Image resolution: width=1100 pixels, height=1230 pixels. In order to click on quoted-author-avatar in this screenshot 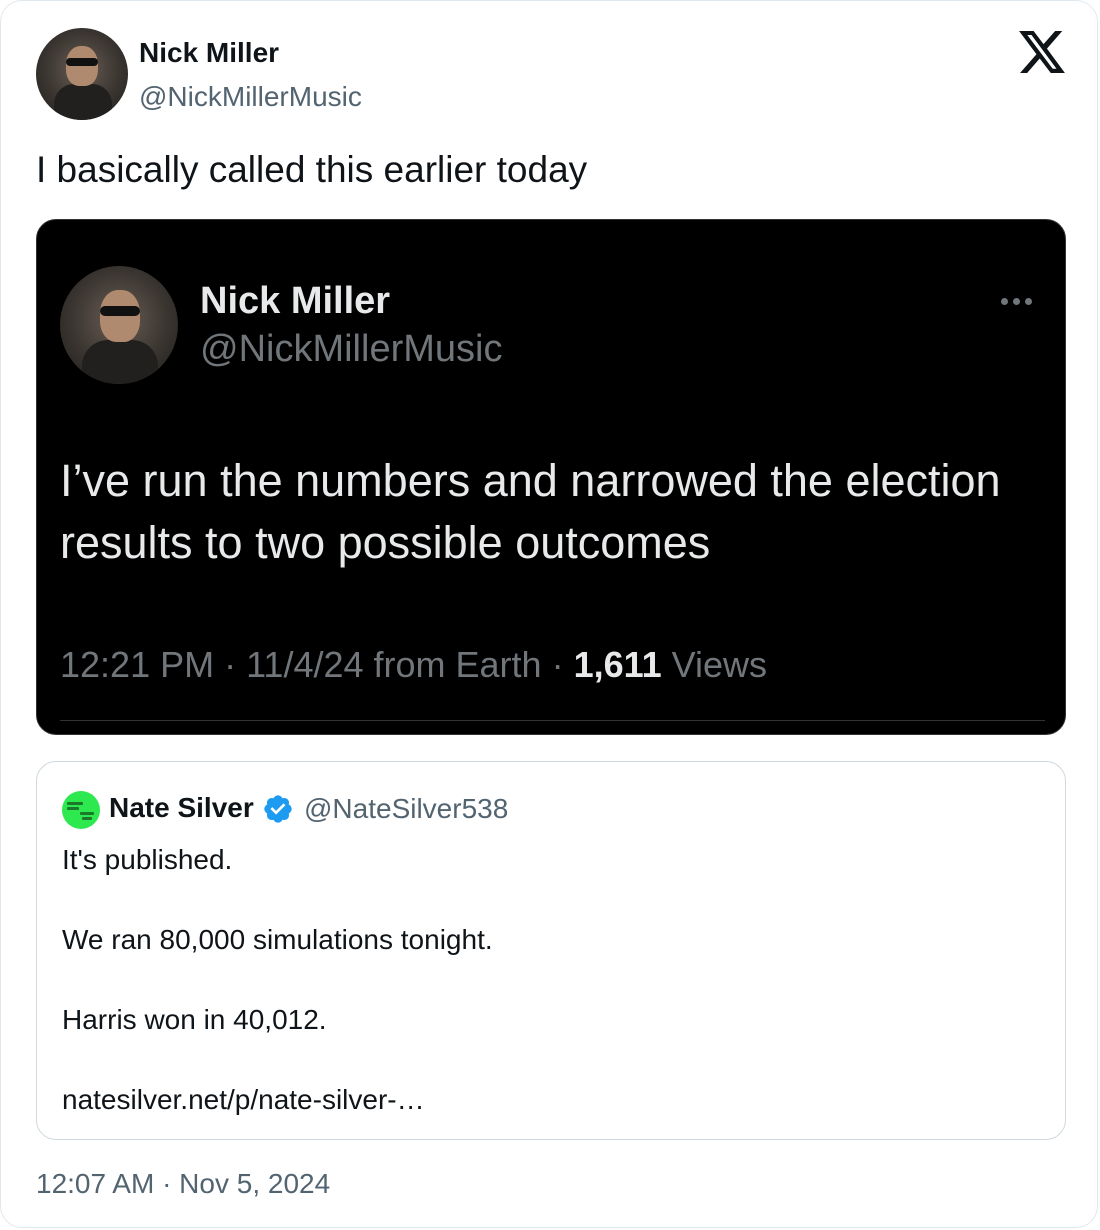, I will do `click(81, 810)`.